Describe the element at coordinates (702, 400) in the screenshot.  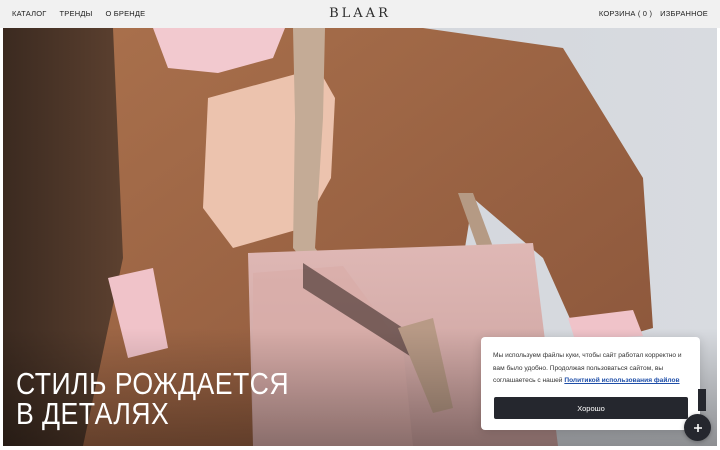
I see `side-tab` at that location.